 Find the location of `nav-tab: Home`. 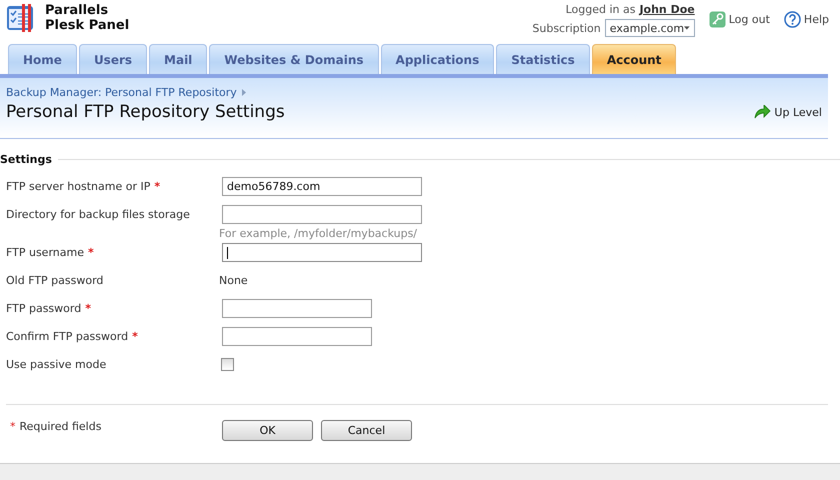

nav-tab: Home is located at coordinates (42, 59).